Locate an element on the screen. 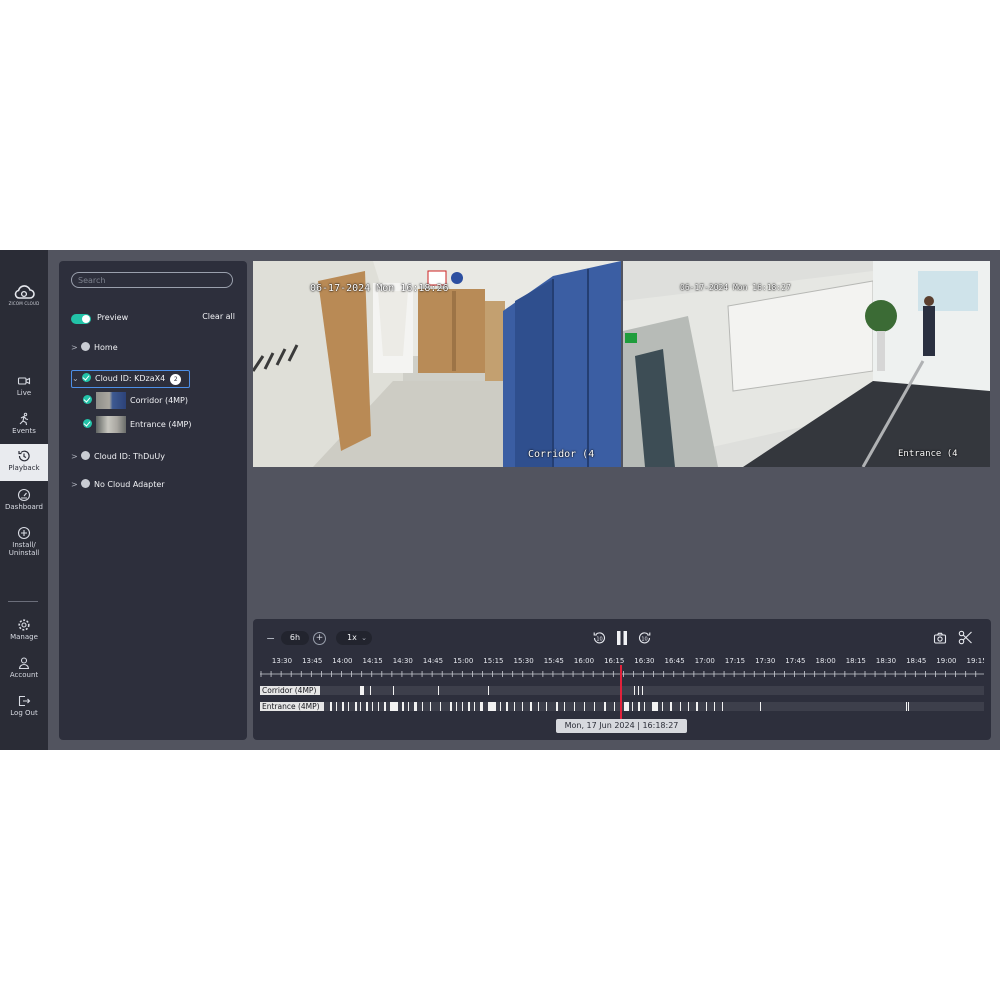 The image size is (1000, 1000). search-input is located at coordinates (152, 280).